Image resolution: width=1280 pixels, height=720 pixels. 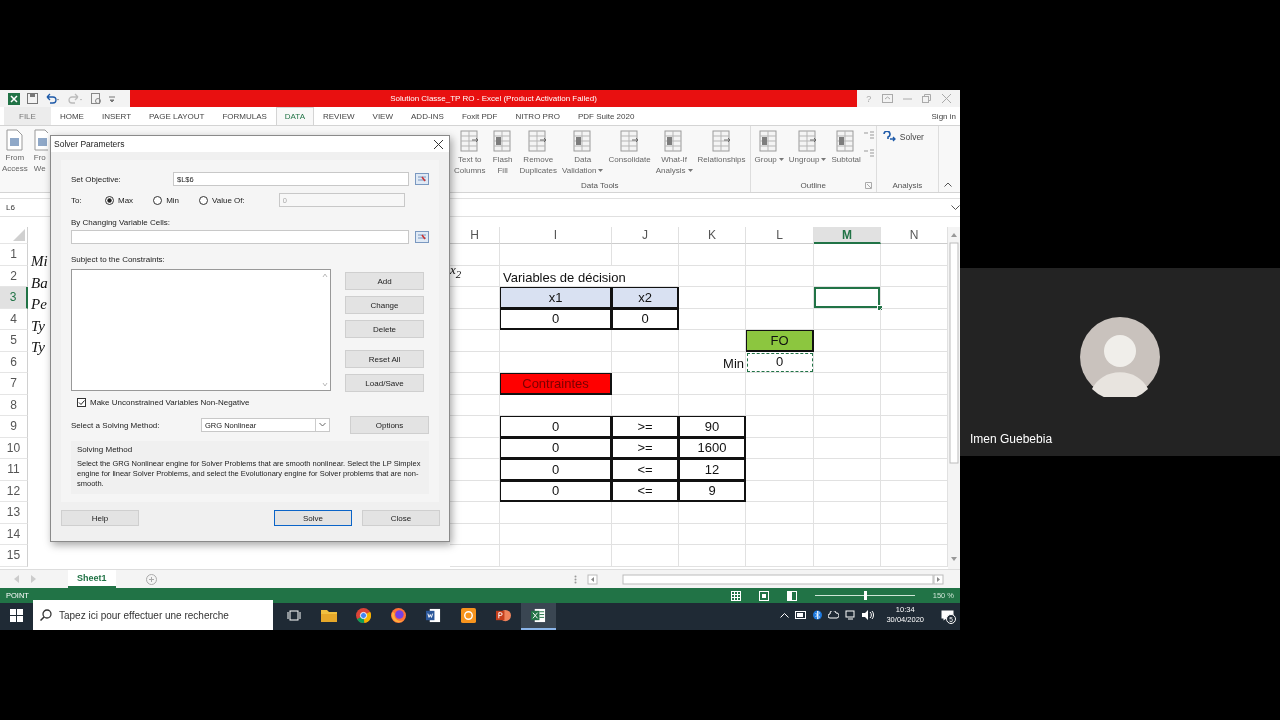 What do you see at coordinates (294, 116) in the screenshot?
I see `ribbon-tab: DATA` at bounding box center [294, 116].